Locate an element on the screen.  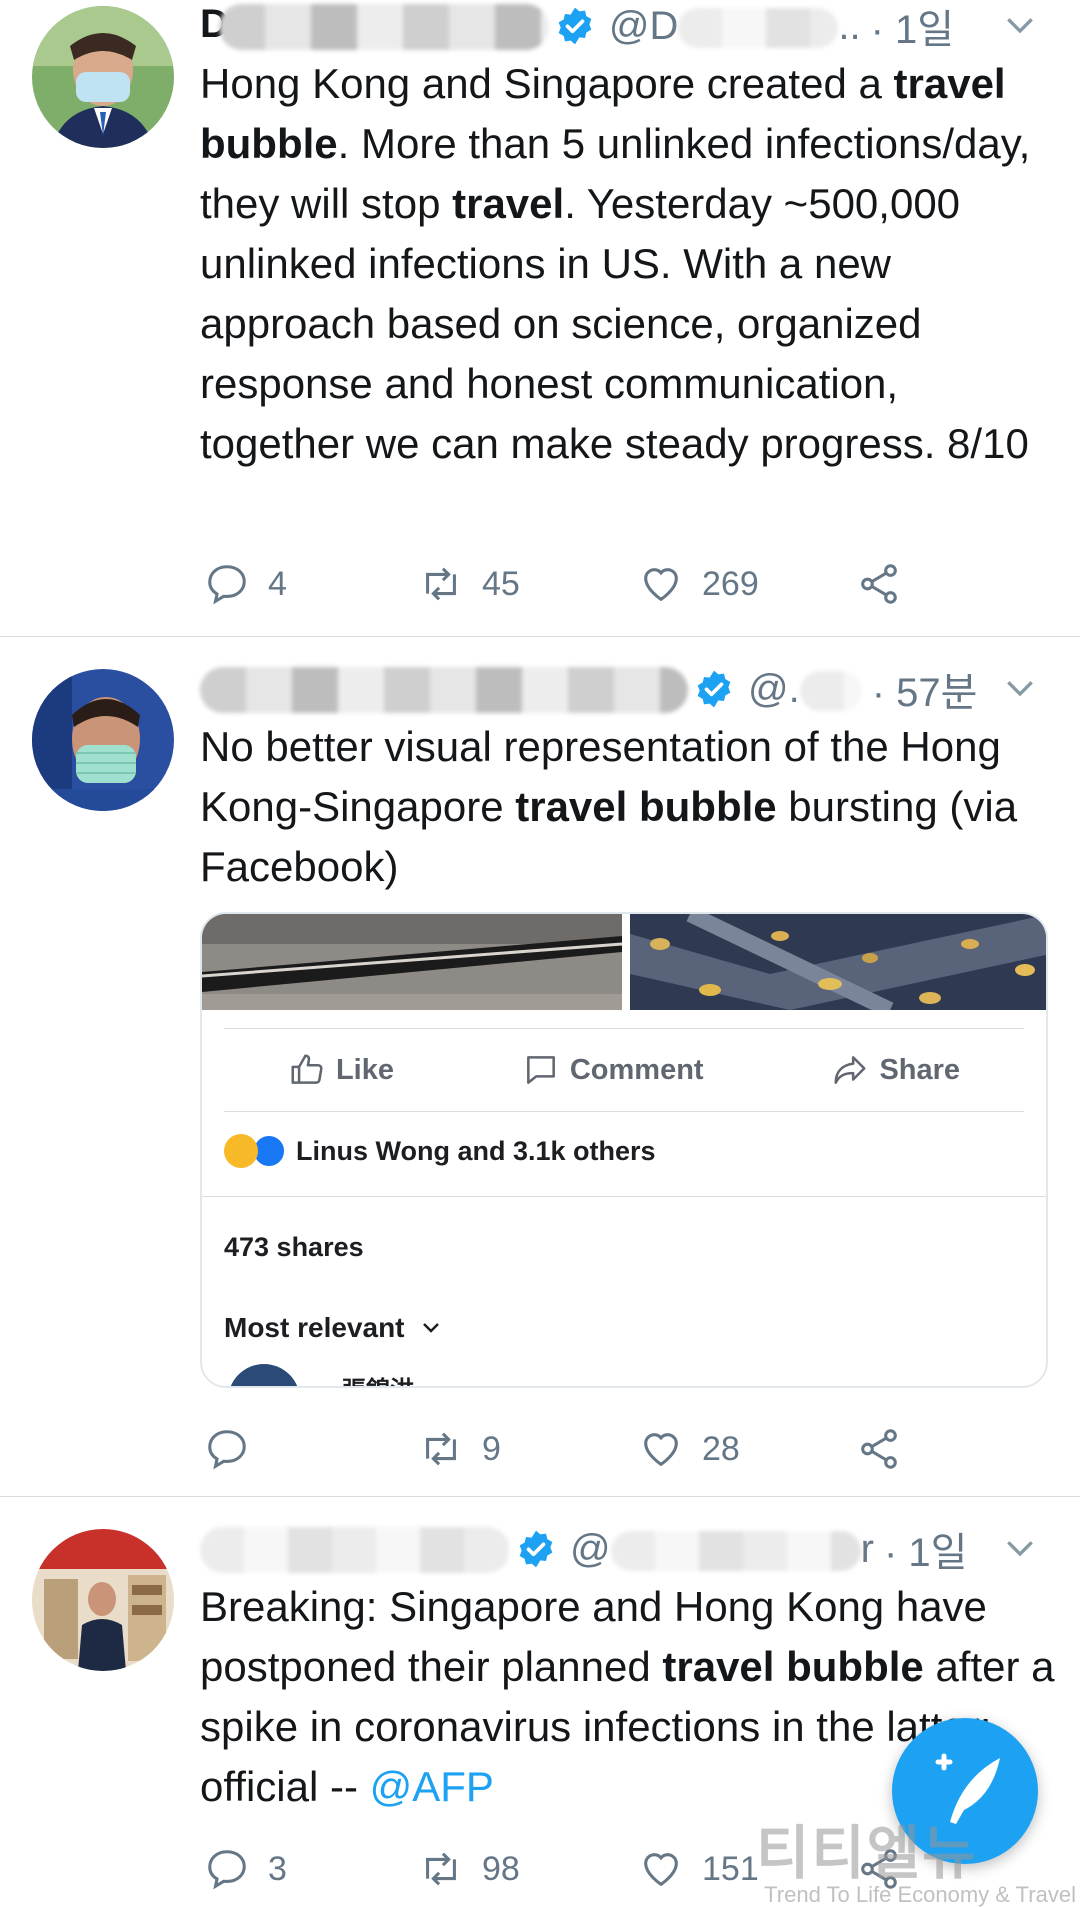
tweet-text-segment: Hong Kong and Singapore created a is located at coordinates (547, 83).